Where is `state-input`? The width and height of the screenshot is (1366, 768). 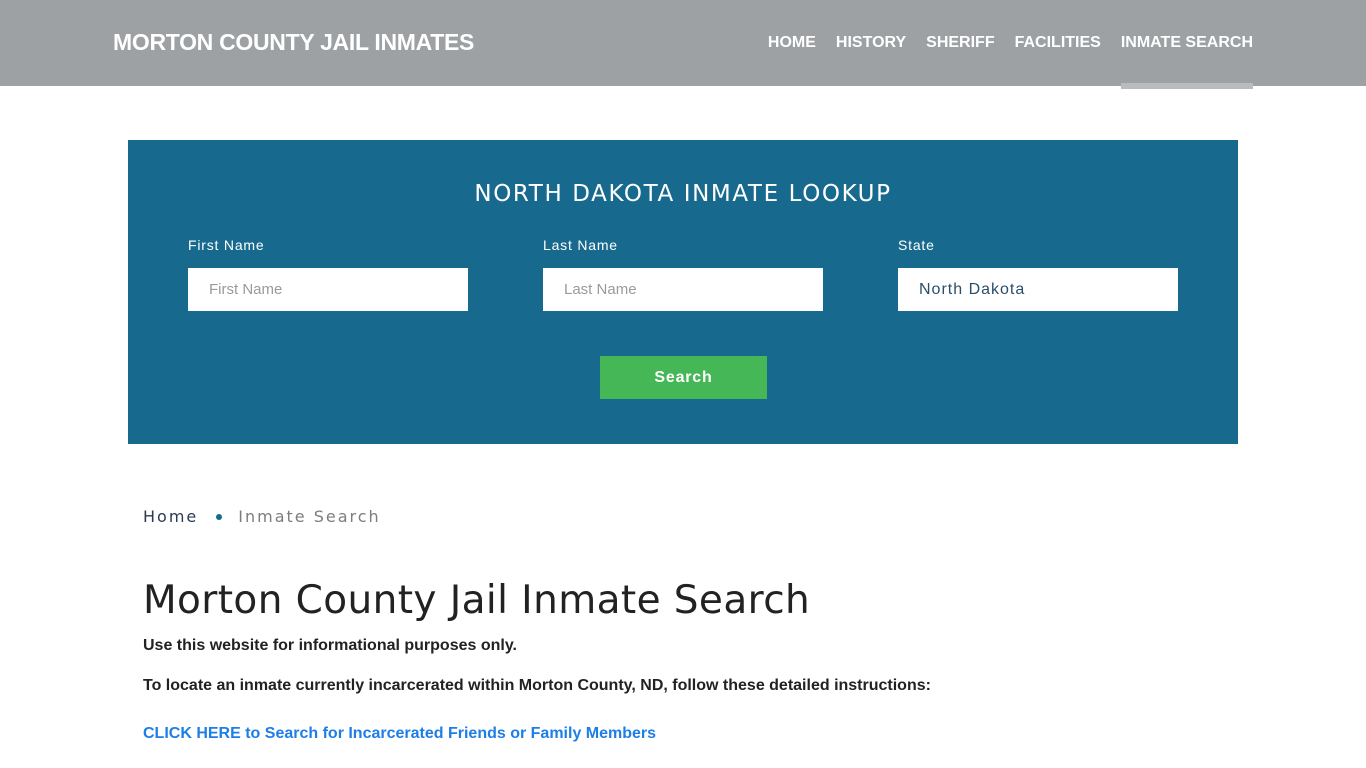 state-input is located at coordinates (1038, 289).